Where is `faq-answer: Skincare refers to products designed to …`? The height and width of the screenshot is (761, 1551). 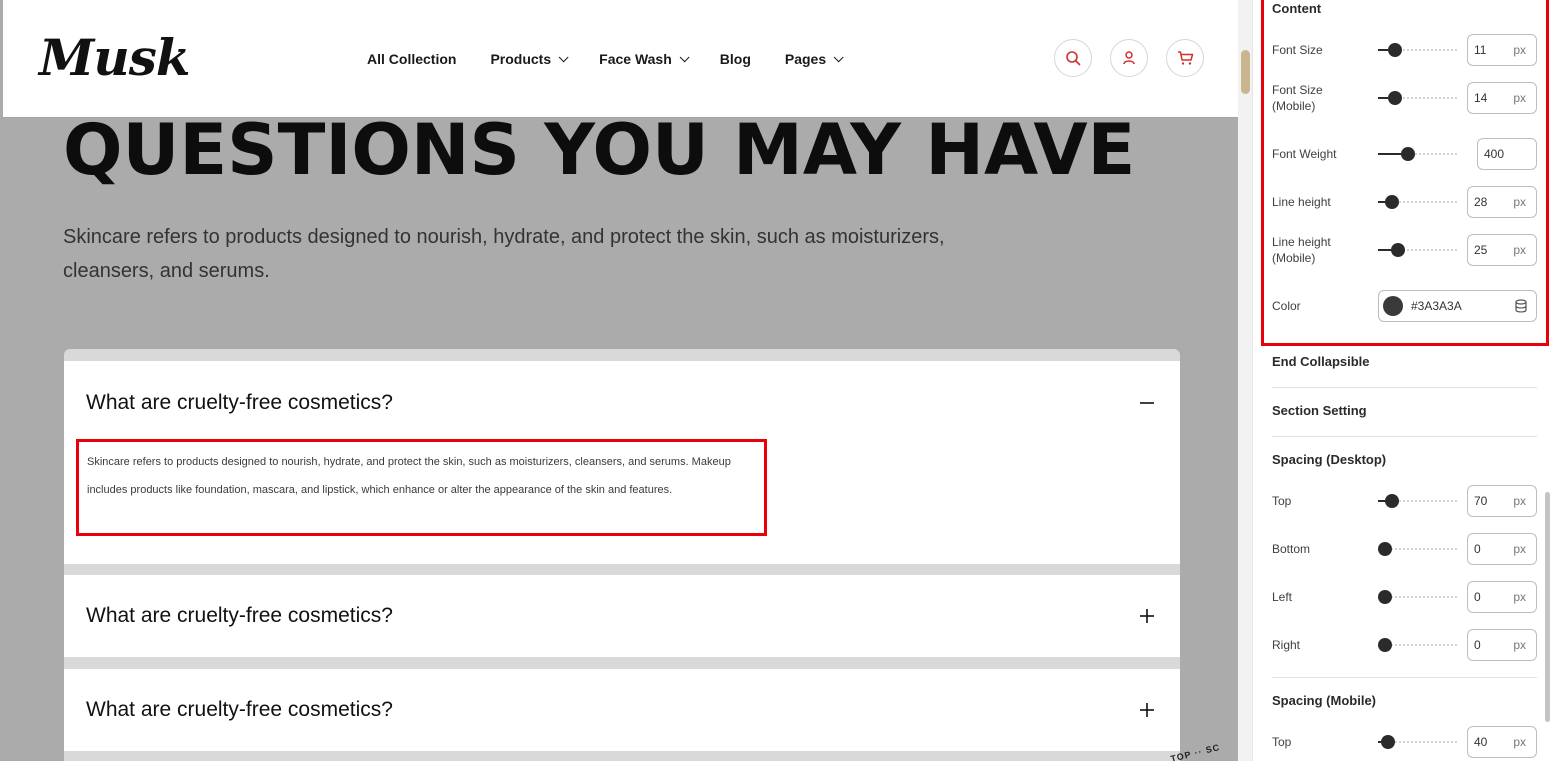
faq-answer: Skincare refers to products designed to … is located at coordinates (421, 487).